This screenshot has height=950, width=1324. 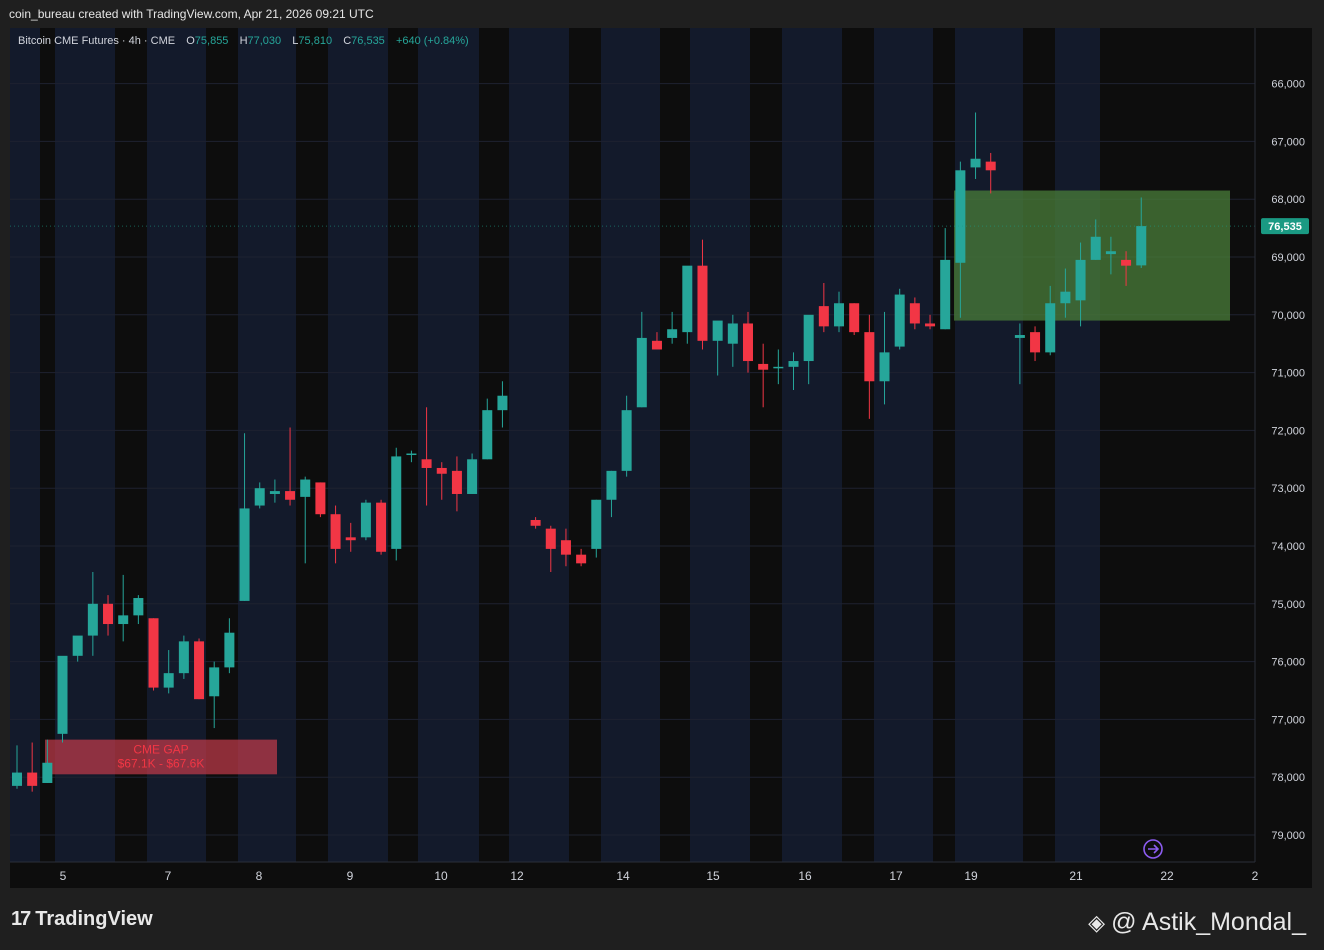 I want to click on high-label: H, so click(x=243, y=41).